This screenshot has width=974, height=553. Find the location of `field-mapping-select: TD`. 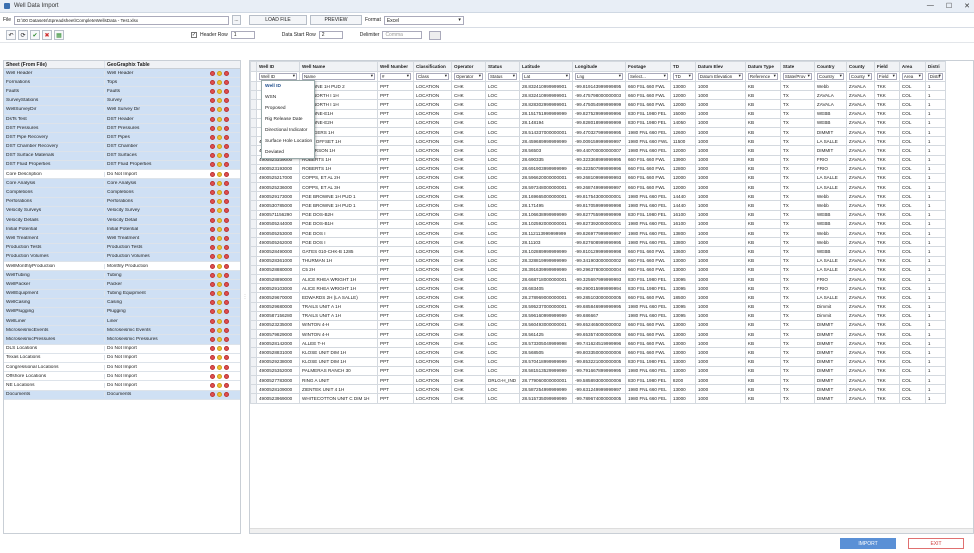

field-mapping-select: TD is located at coordinates (682, 76).